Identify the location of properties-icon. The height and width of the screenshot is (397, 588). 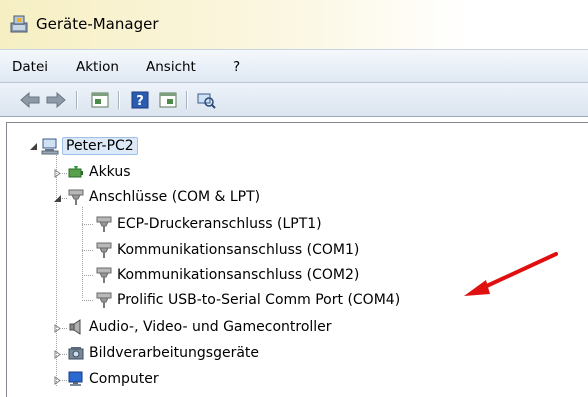
(100, 100).